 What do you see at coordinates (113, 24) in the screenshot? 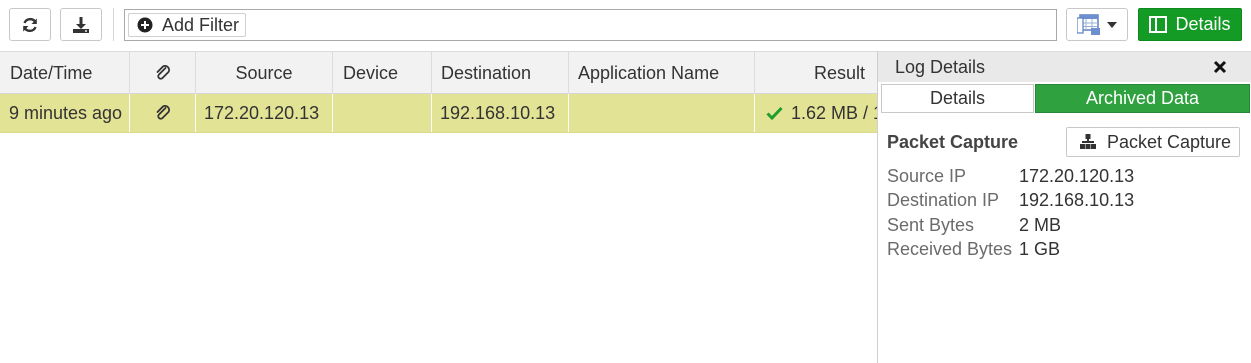
I see `toolbar-divider` at bounding box center [113, 24].